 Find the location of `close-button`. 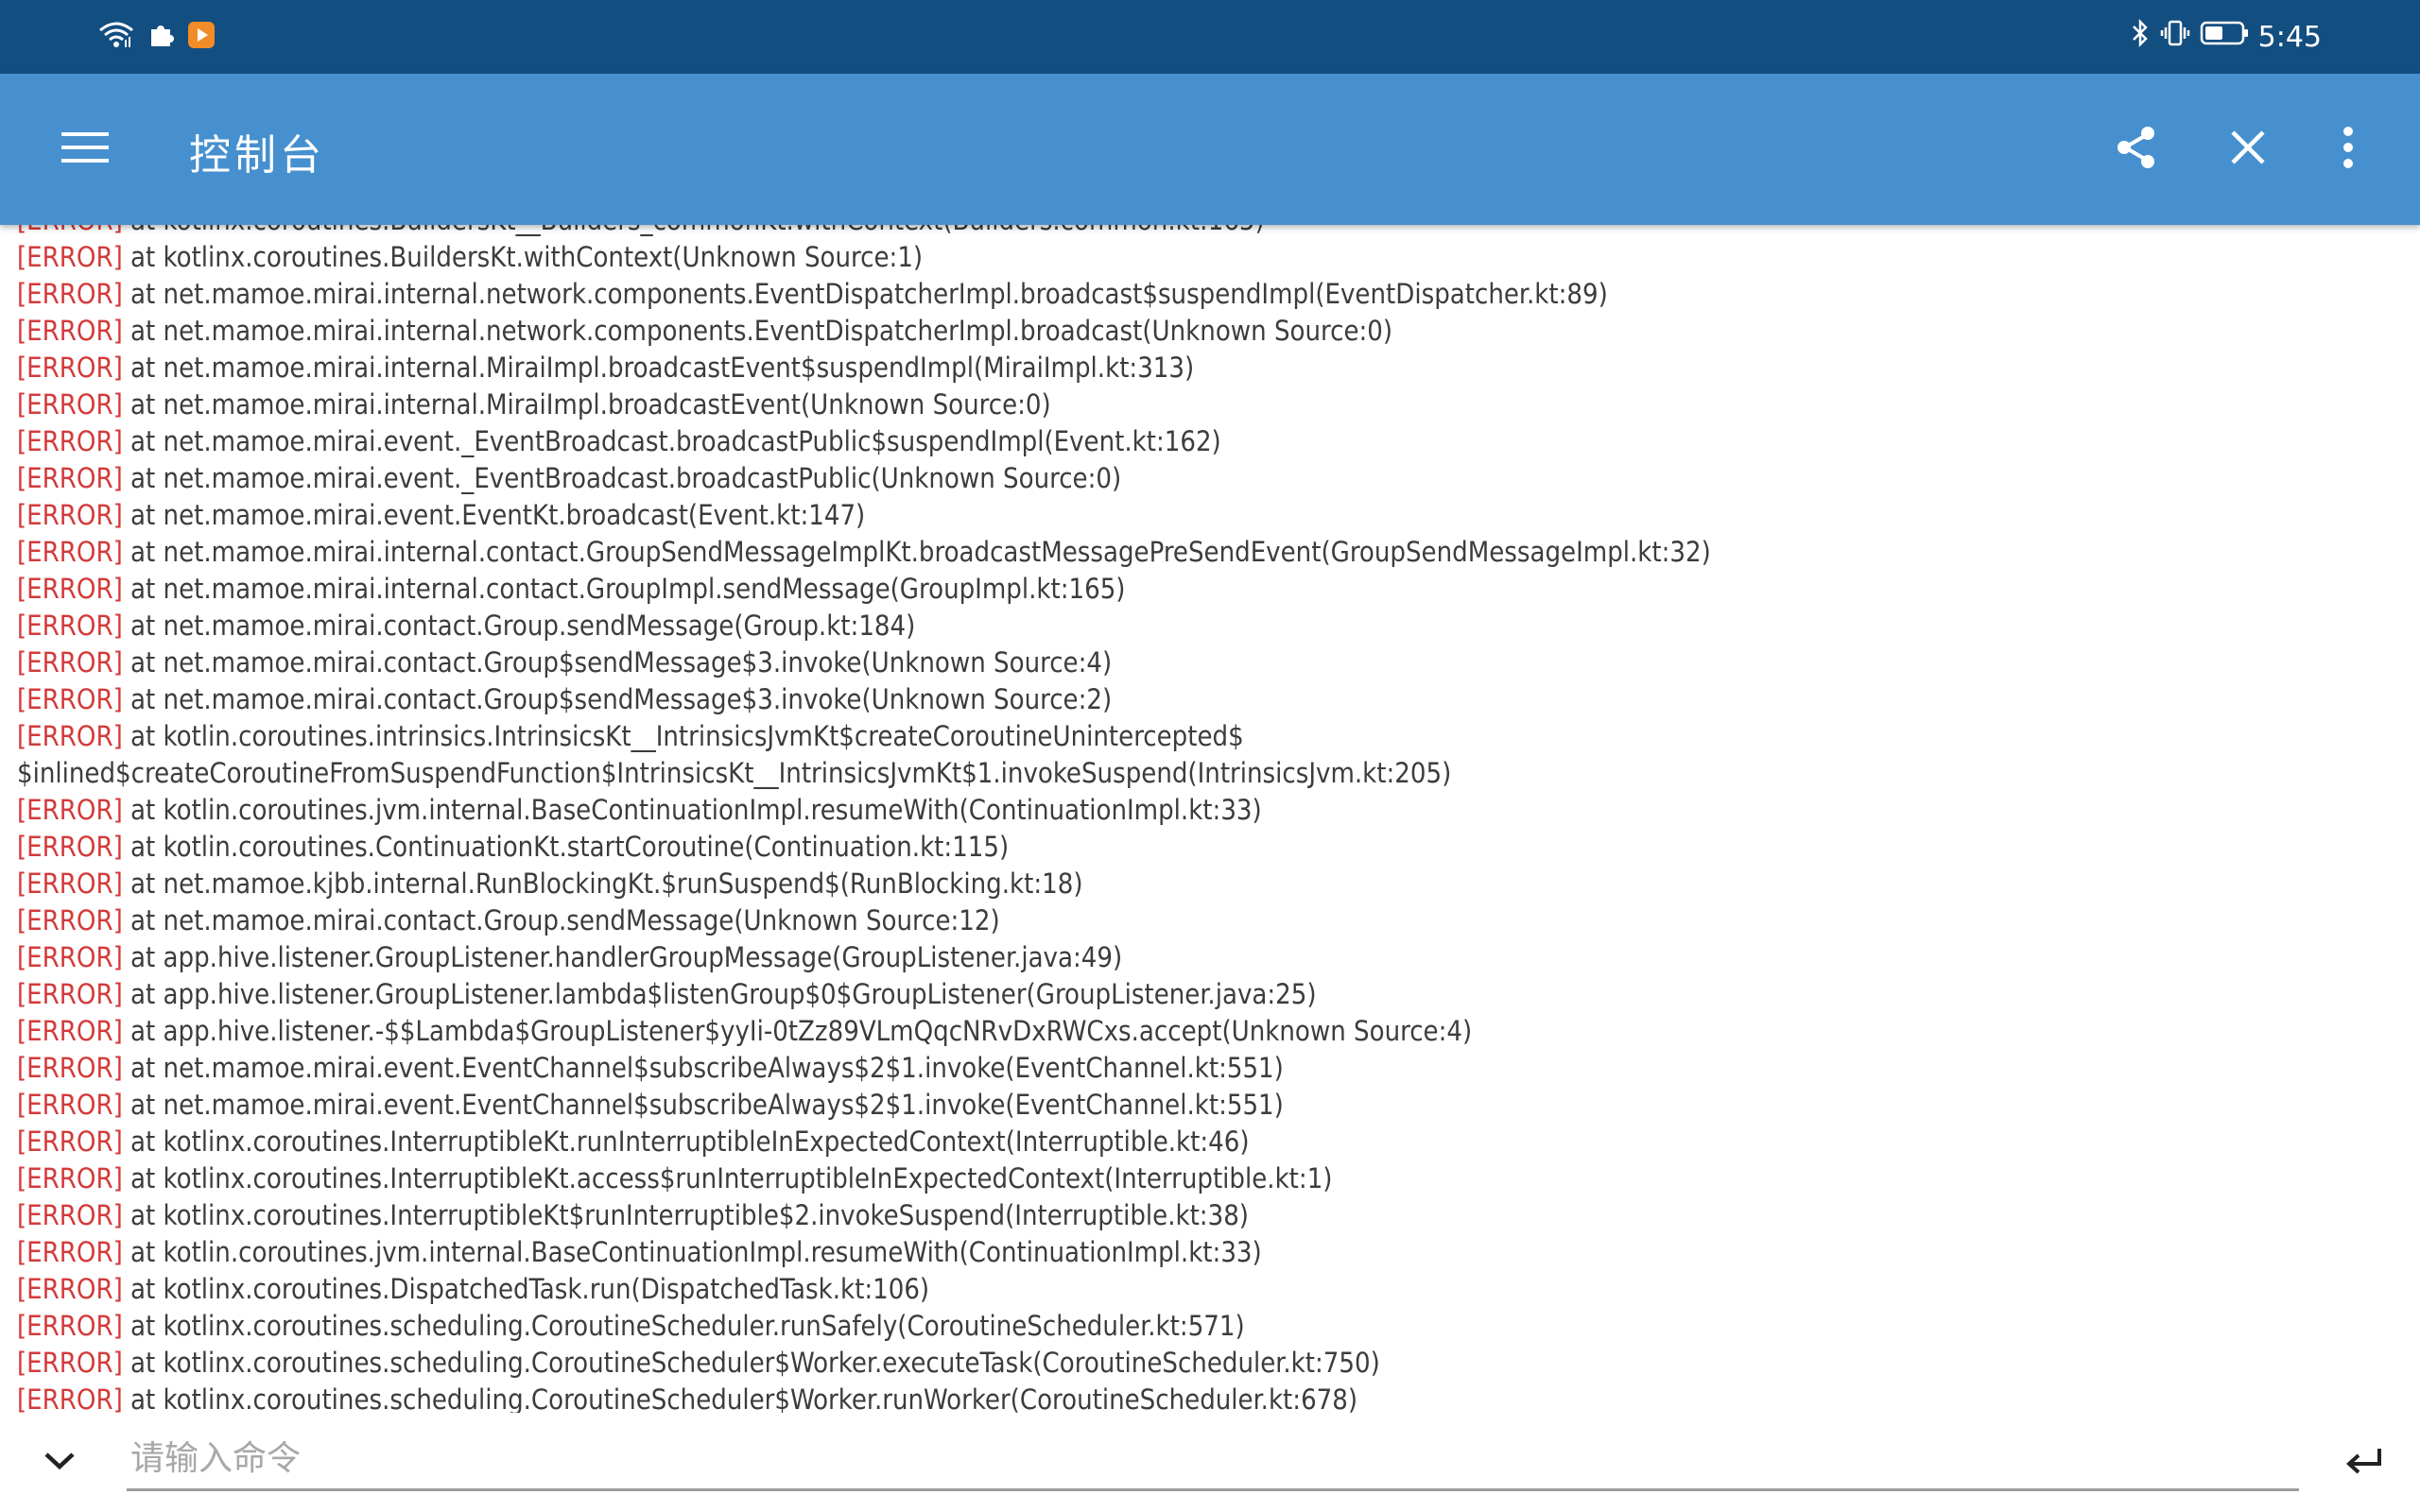

close-button is located at coordinates (2248, 149).